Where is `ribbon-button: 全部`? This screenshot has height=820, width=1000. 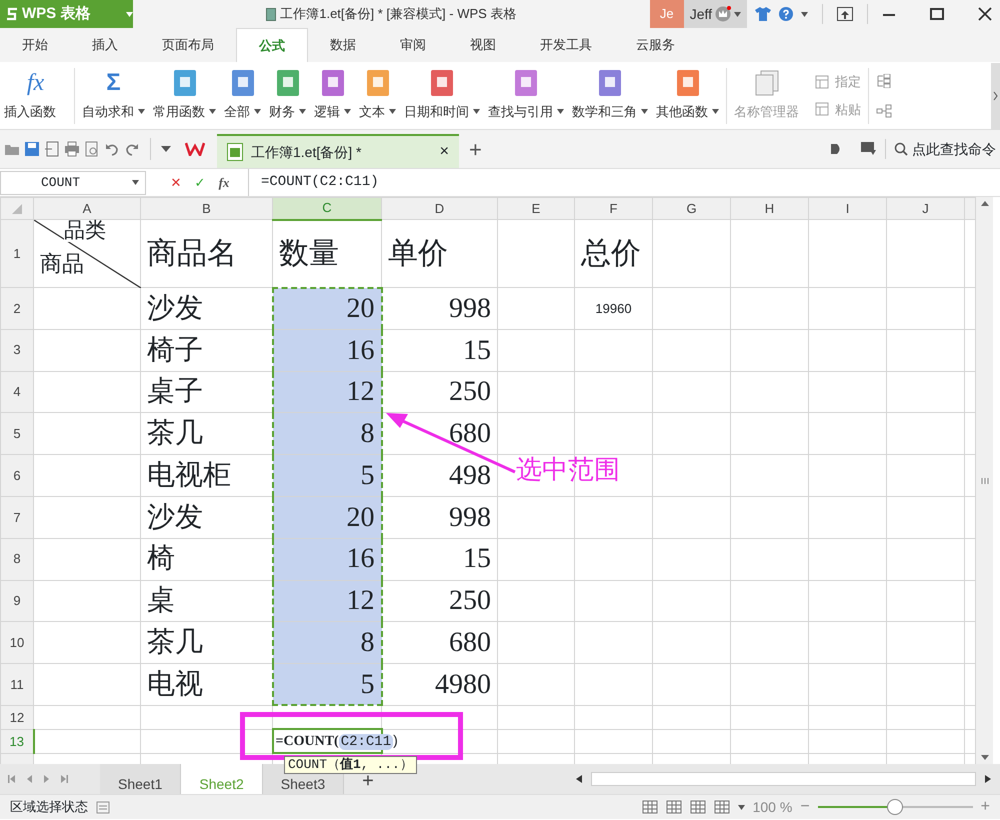
ribbon-button: 全部 is located at coordinates (242, 96).